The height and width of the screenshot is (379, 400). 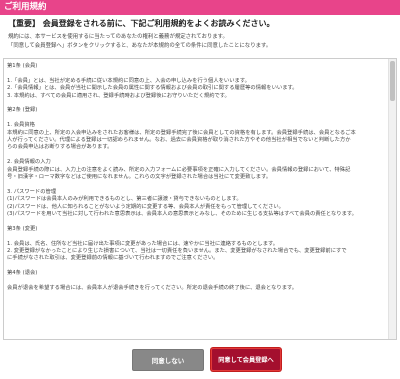 I want to click on terms-line: 第2条 (登録), so click(x=22, y=110).